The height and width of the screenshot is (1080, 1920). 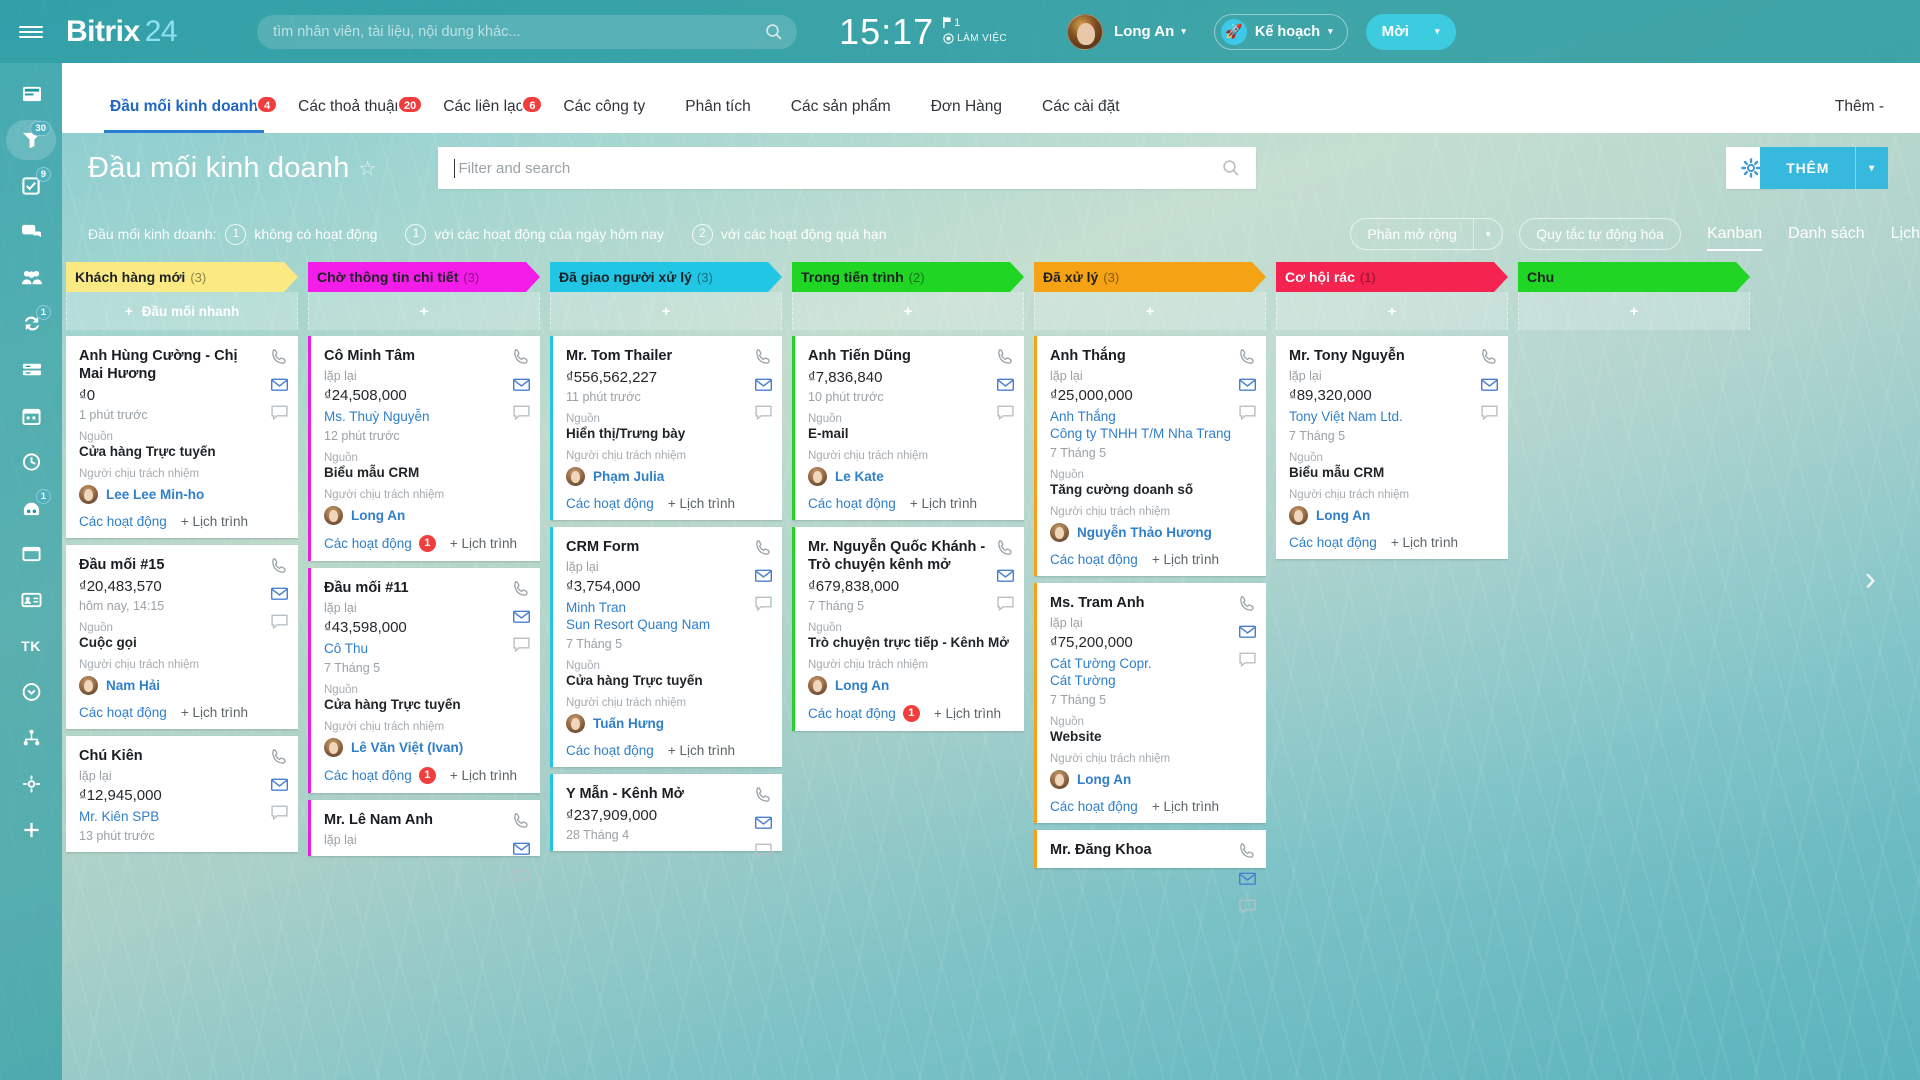 I want to click on view-tab-2: Lịch, so click(x=1905, y=234).